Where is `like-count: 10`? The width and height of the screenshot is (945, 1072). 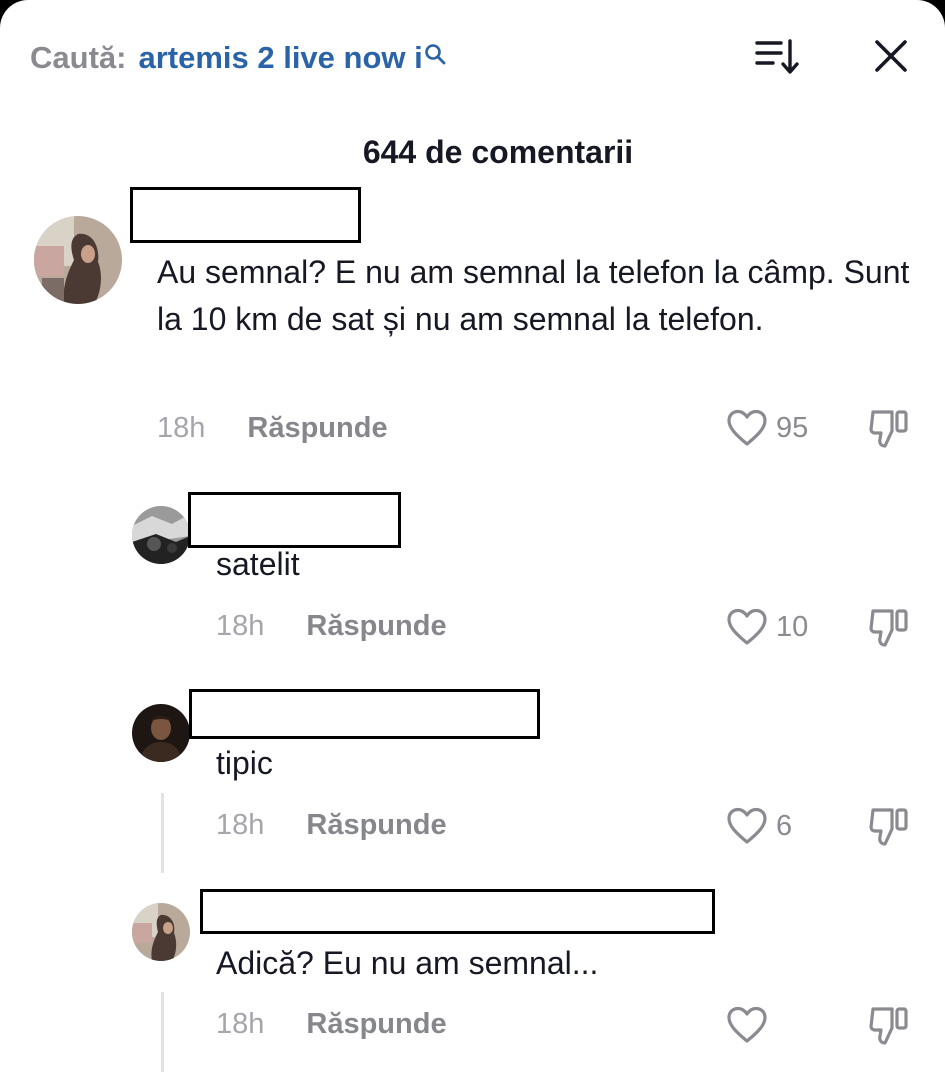 like-count: 10 is located at coordinates (792, 626).